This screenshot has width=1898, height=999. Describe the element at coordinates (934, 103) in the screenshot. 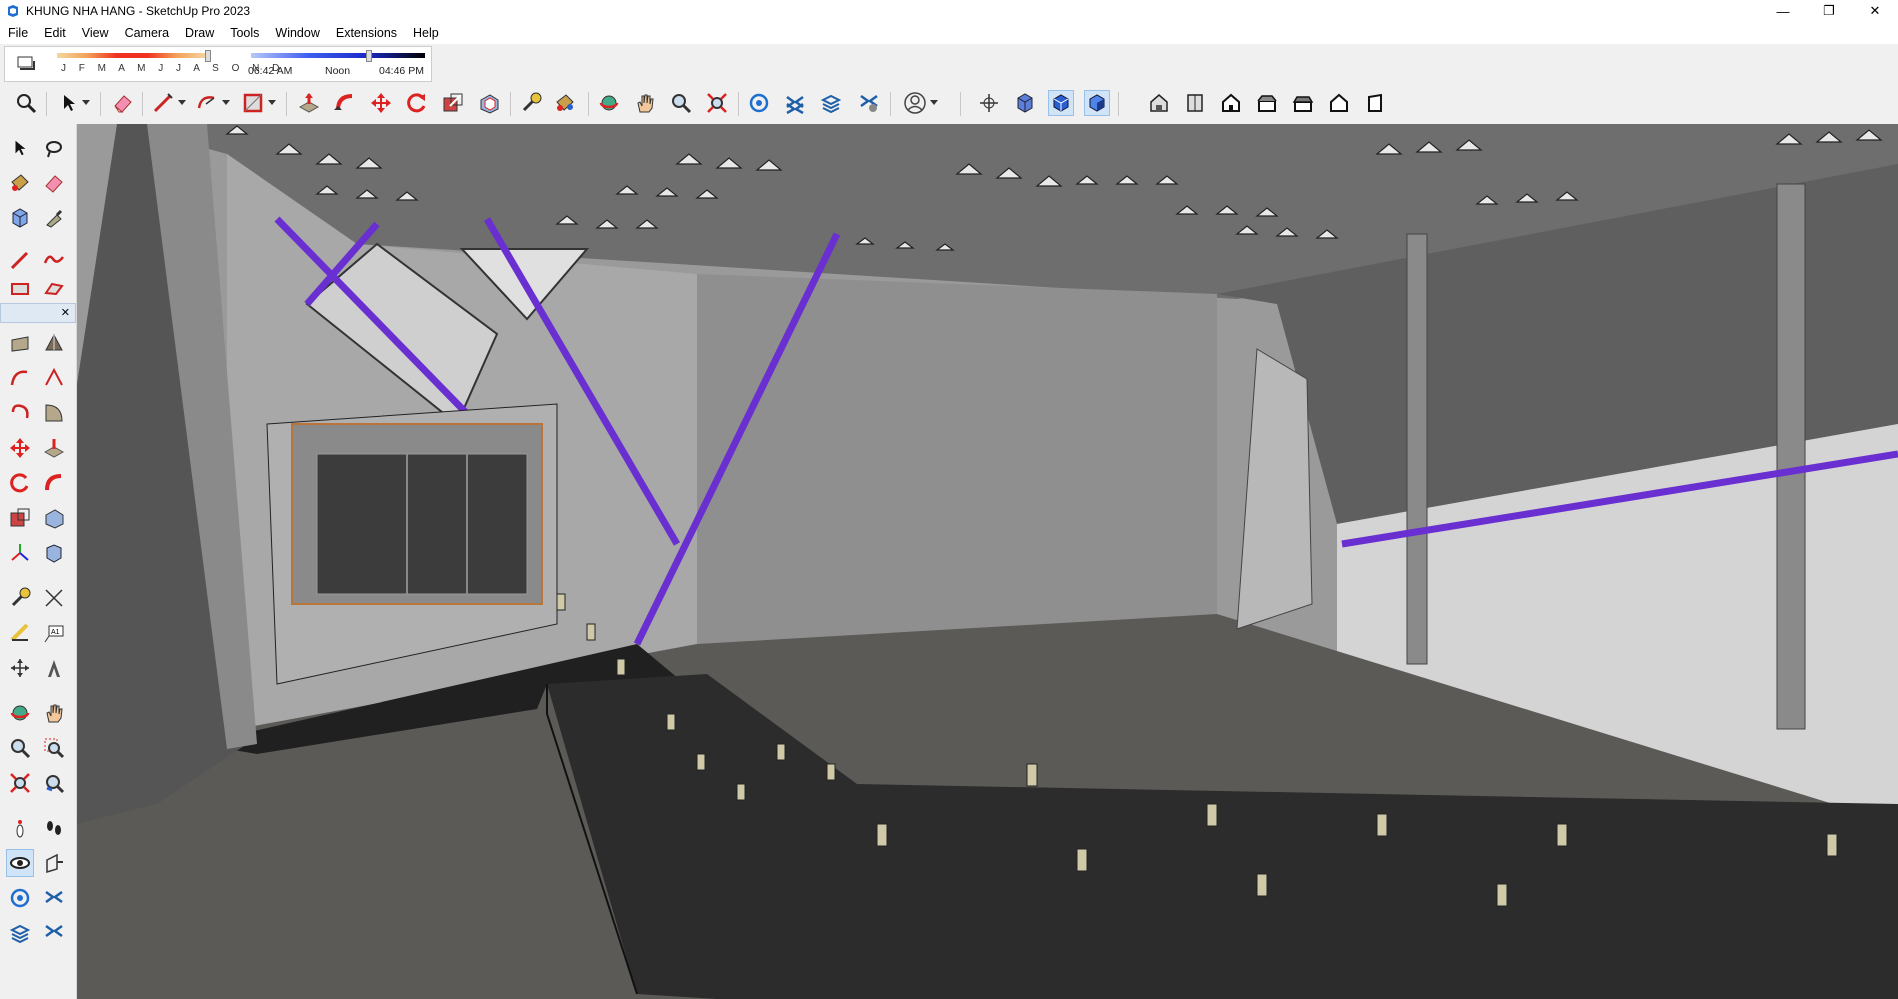

I see `account-dropdown-icon` at that location.